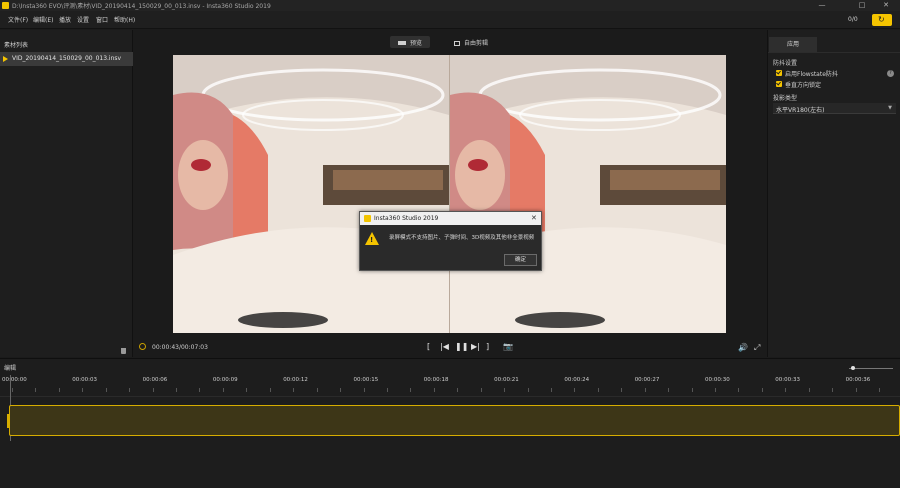 This screenshot has height=488, width=900. What do you see at coordinates (862, 5) in the screenshot?
I see `maximize-button: □` at bounding box center [862, 5].